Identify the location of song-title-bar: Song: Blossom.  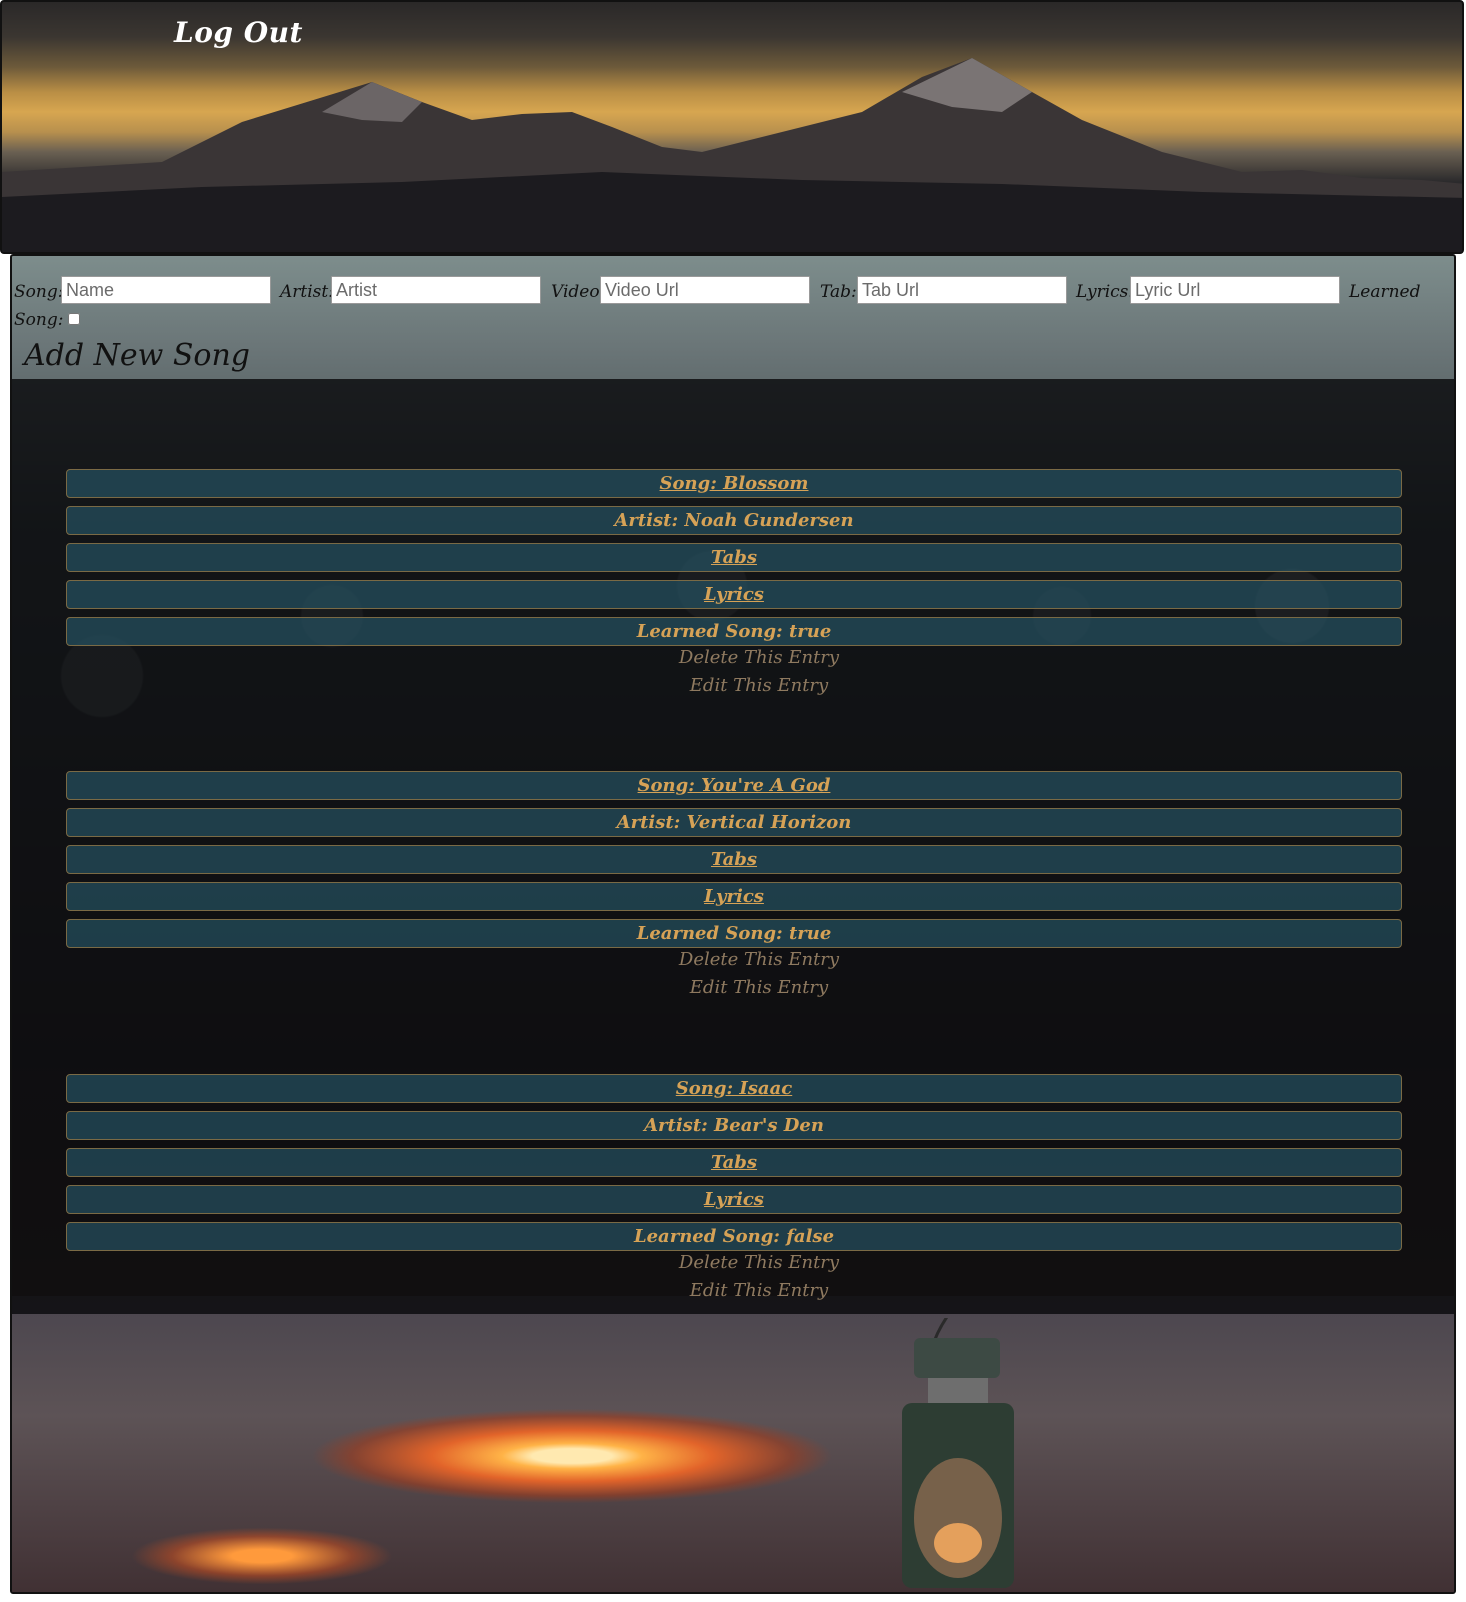
(734, 483).